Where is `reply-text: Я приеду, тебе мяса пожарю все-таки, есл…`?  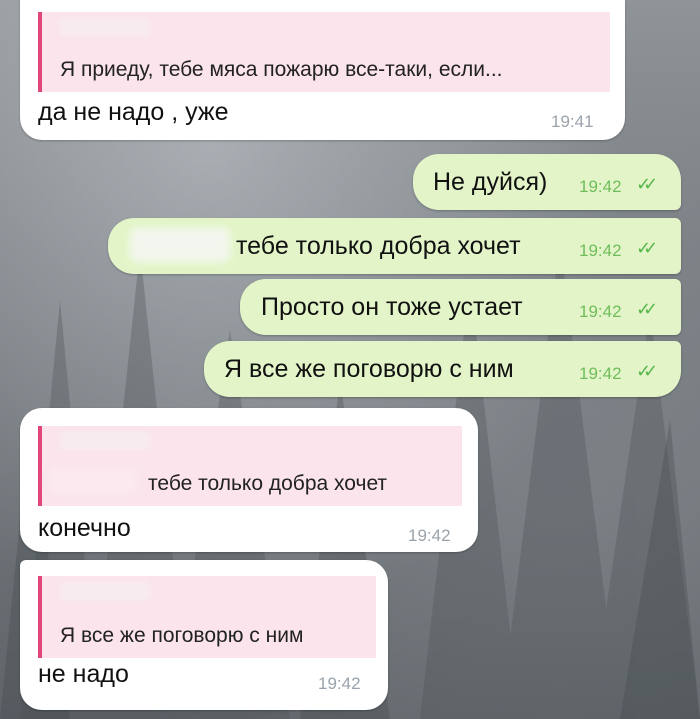 reply-text: Я приеду, тебе мяса пожарю все-таки, есл… is located at coordinates (281, 69).